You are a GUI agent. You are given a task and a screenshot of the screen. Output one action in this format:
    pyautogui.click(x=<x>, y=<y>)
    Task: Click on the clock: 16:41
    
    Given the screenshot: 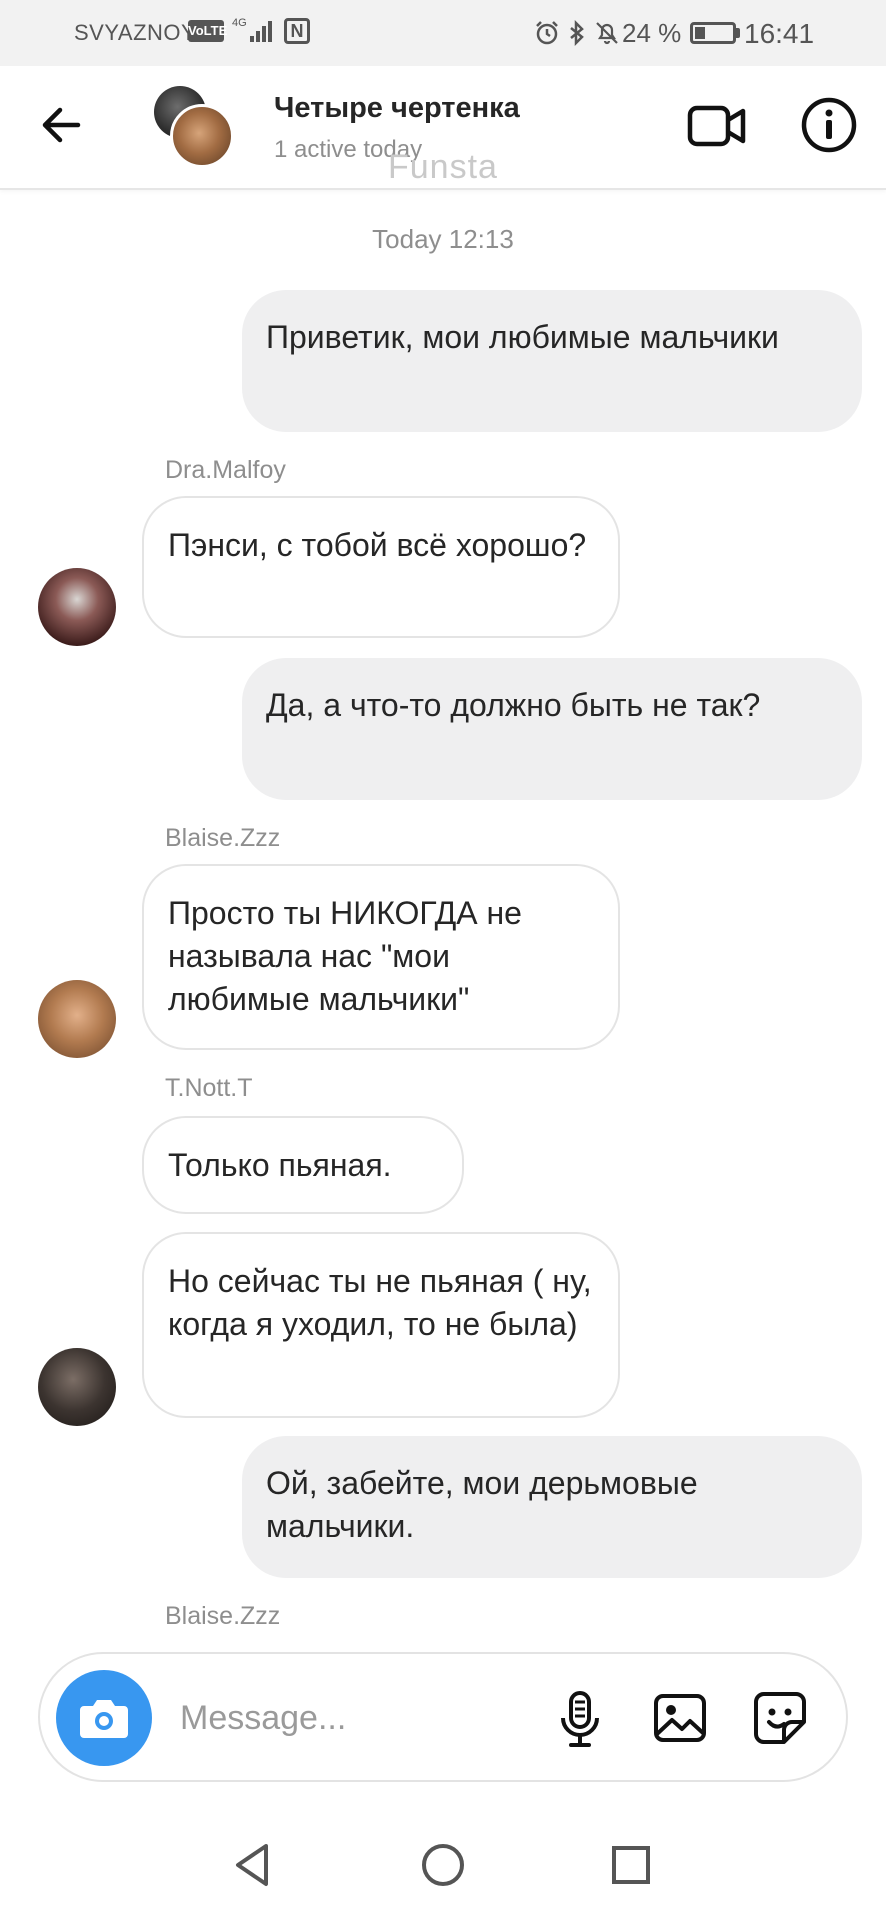 What is the action you would take?
    pyautogui.click(x=779, y=33)
    